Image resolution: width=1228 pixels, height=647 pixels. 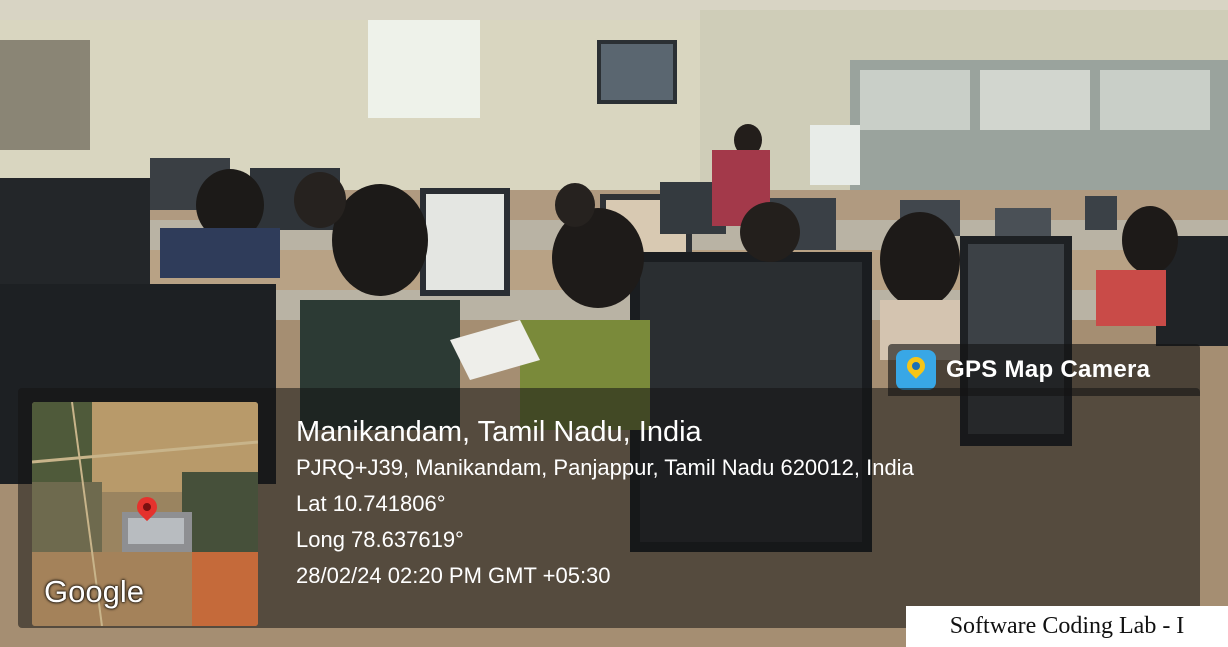 I want to click on place-name: Manikandam, Tamil Nadu, India, so click(x=499, y=432).